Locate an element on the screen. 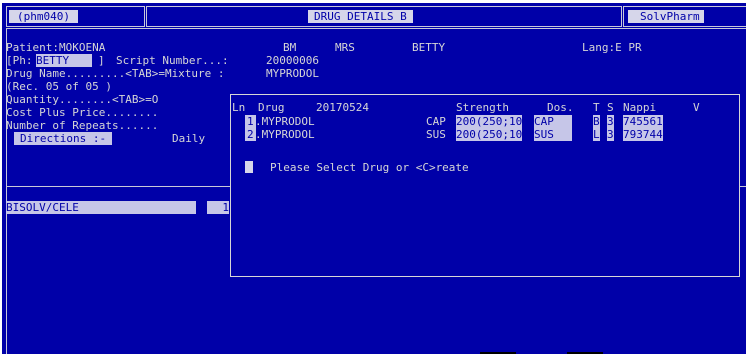 The height and width of the screenshot is (358, 749). directions-value: Daily is located at coordinates (188, 138).